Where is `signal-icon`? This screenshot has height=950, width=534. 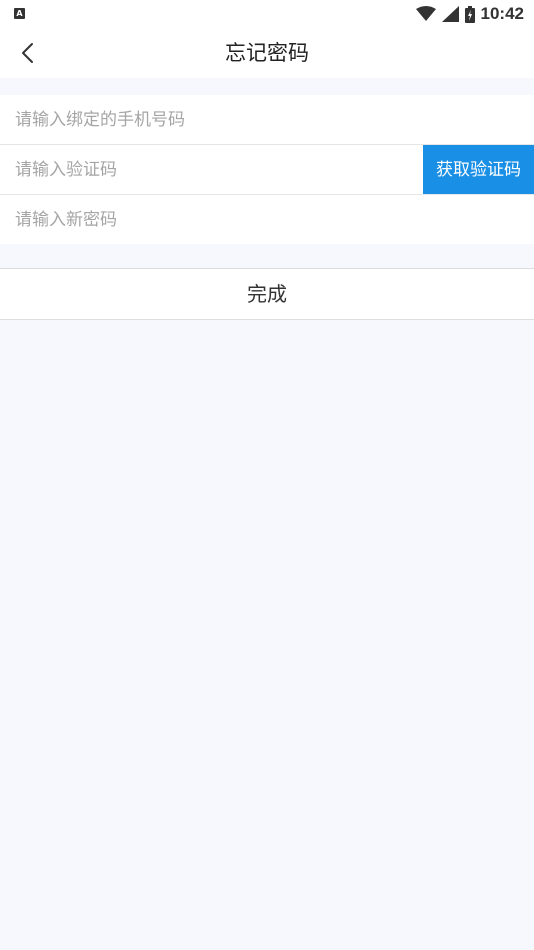
signal-icon is located at coordinates (450, 14).